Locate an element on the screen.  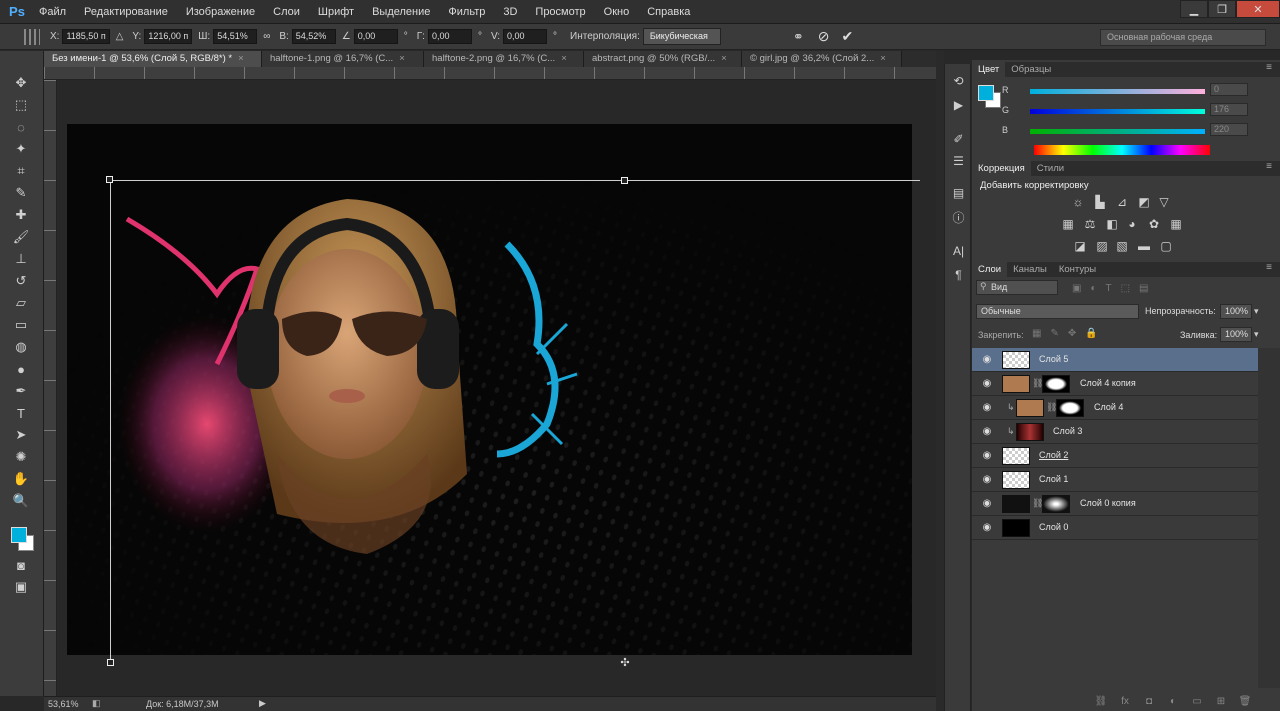
brightness-icon: ☼ is located at coordinates (1078, 202).